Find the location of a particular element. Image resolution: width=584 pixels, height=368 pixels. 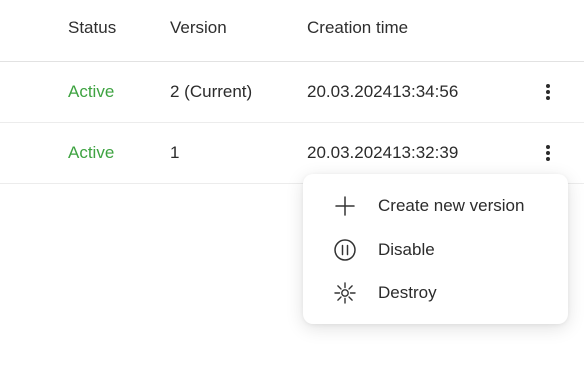

creation-time-cell: 20.03.202413:34:56 is located at coordinates (382, 92).